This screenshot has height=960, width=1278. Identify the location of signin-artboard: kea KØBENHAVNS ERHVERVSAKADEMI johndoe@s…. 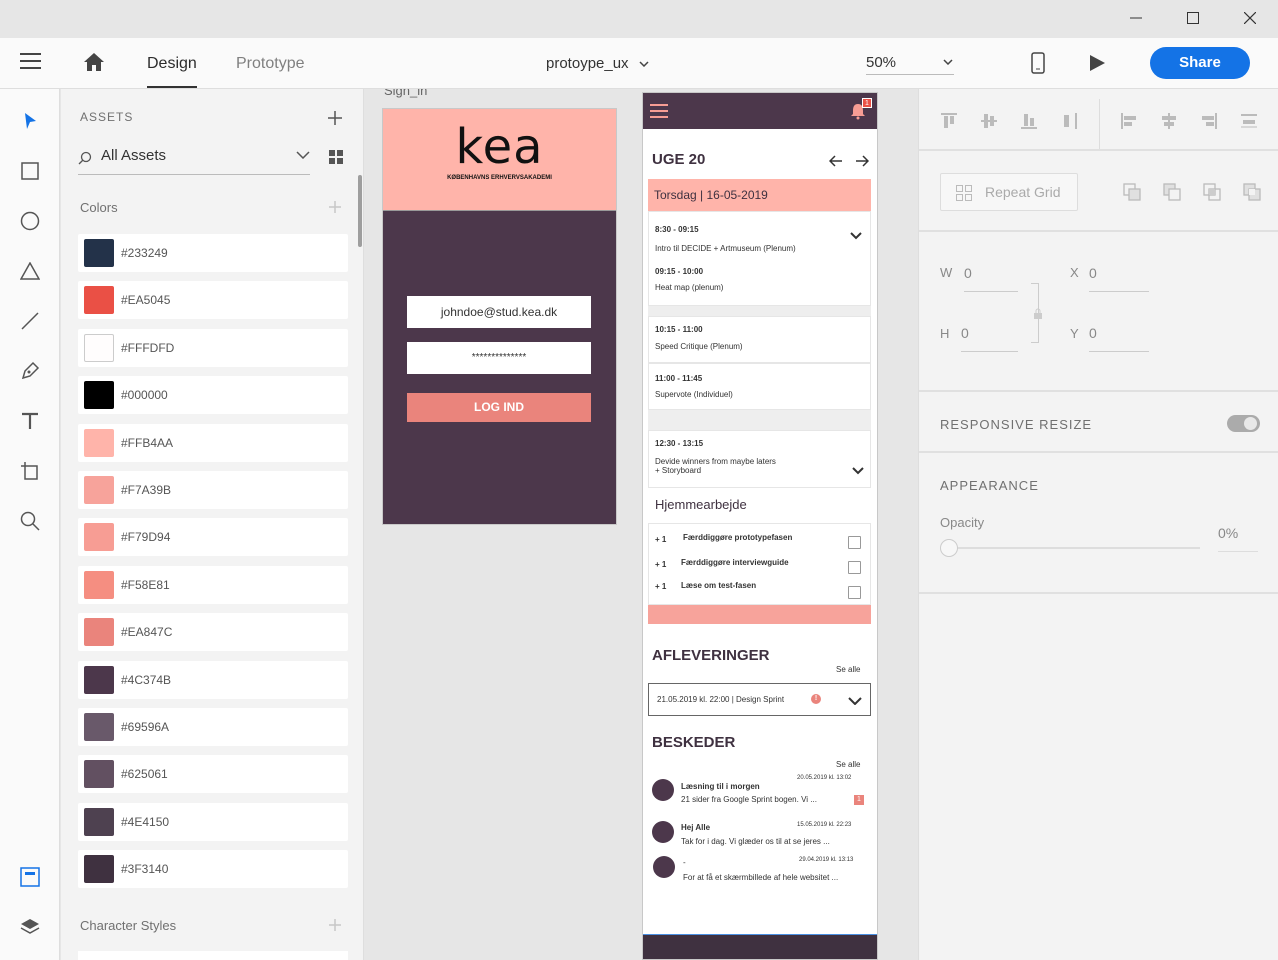
(499, 316).